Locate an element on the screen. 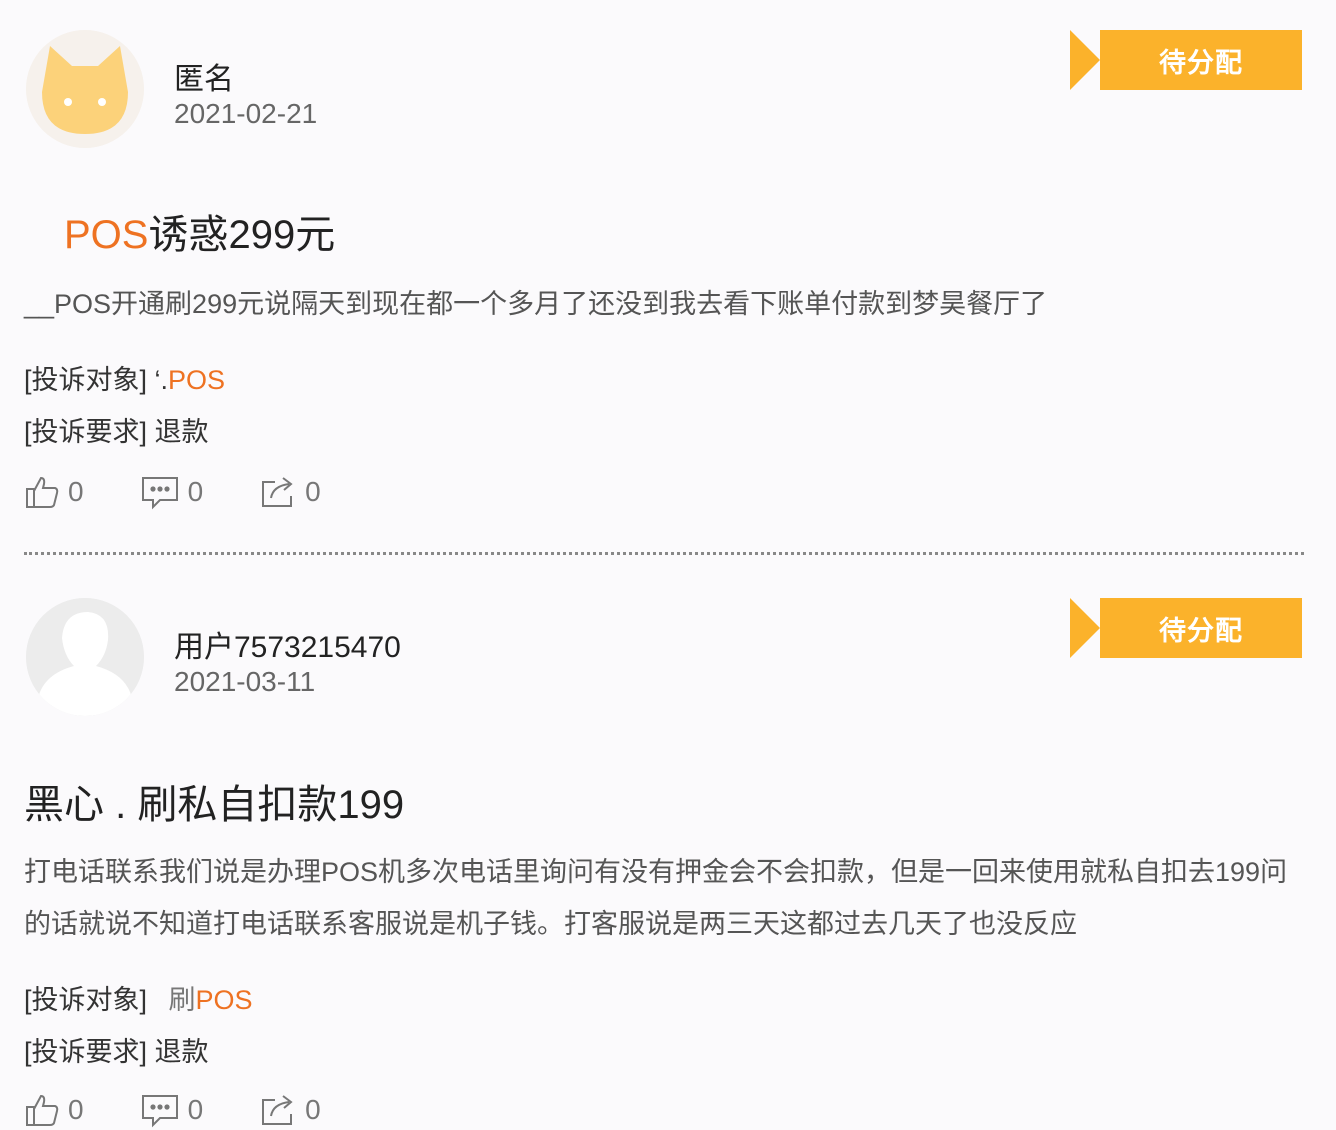 The image size is (1336, 1130). complaint-title: POS诱惑299元 is located at coordinates (199, 231).